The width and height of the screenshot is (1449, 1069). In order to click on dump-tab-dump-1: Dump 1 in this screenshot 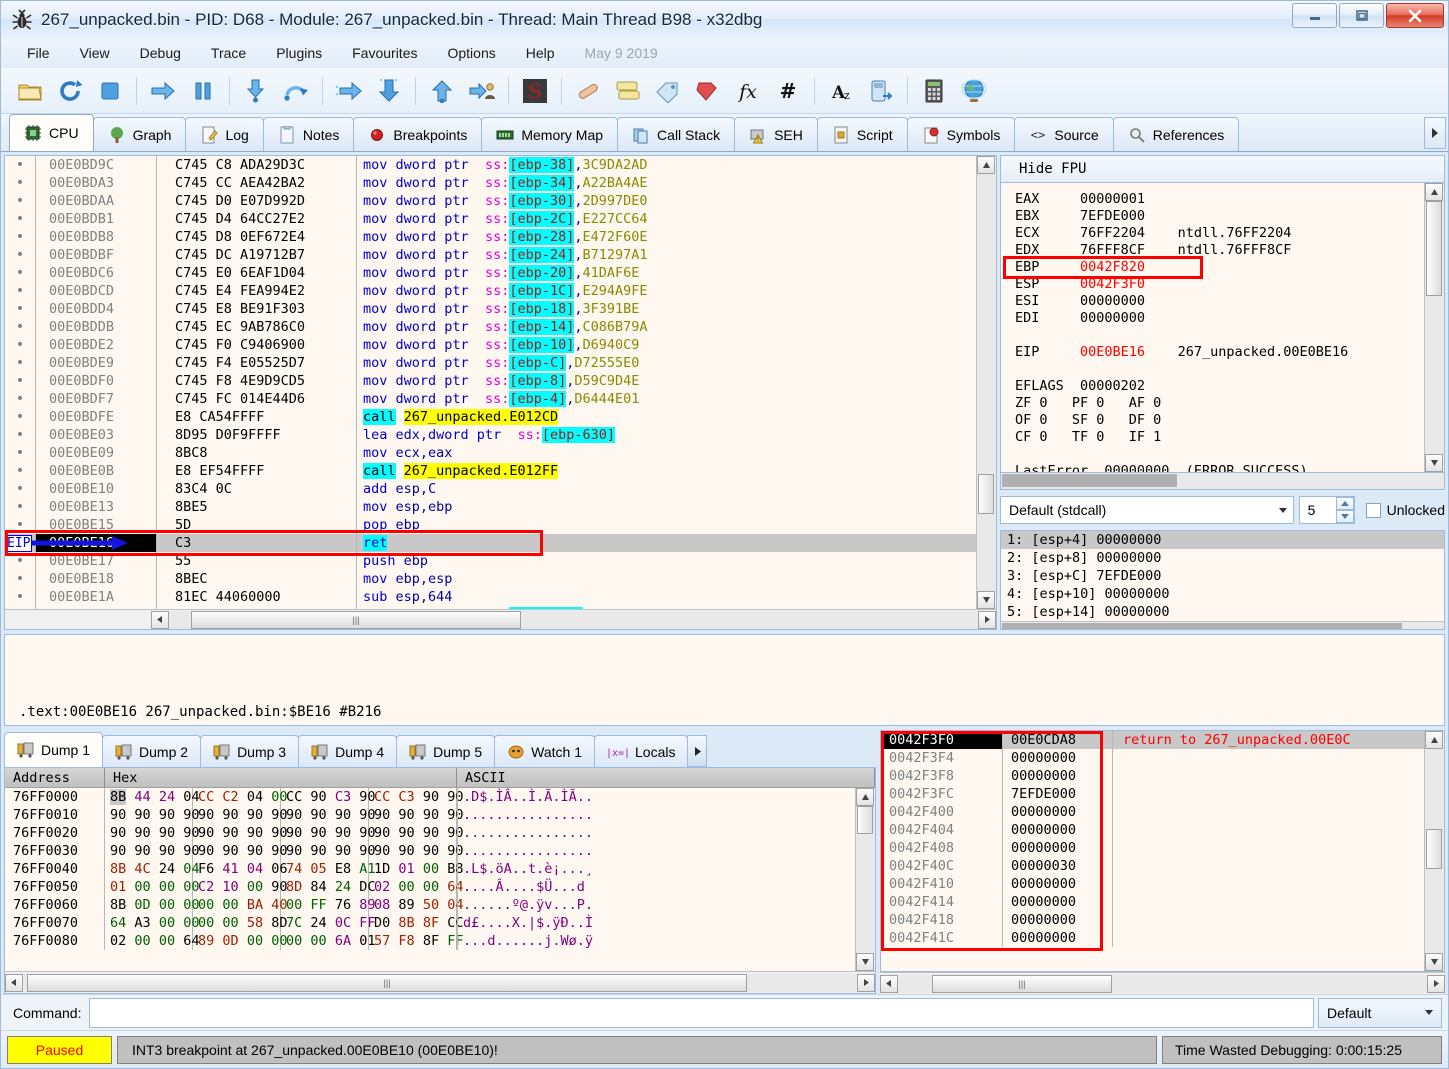, I will do `click(54, 749)`.